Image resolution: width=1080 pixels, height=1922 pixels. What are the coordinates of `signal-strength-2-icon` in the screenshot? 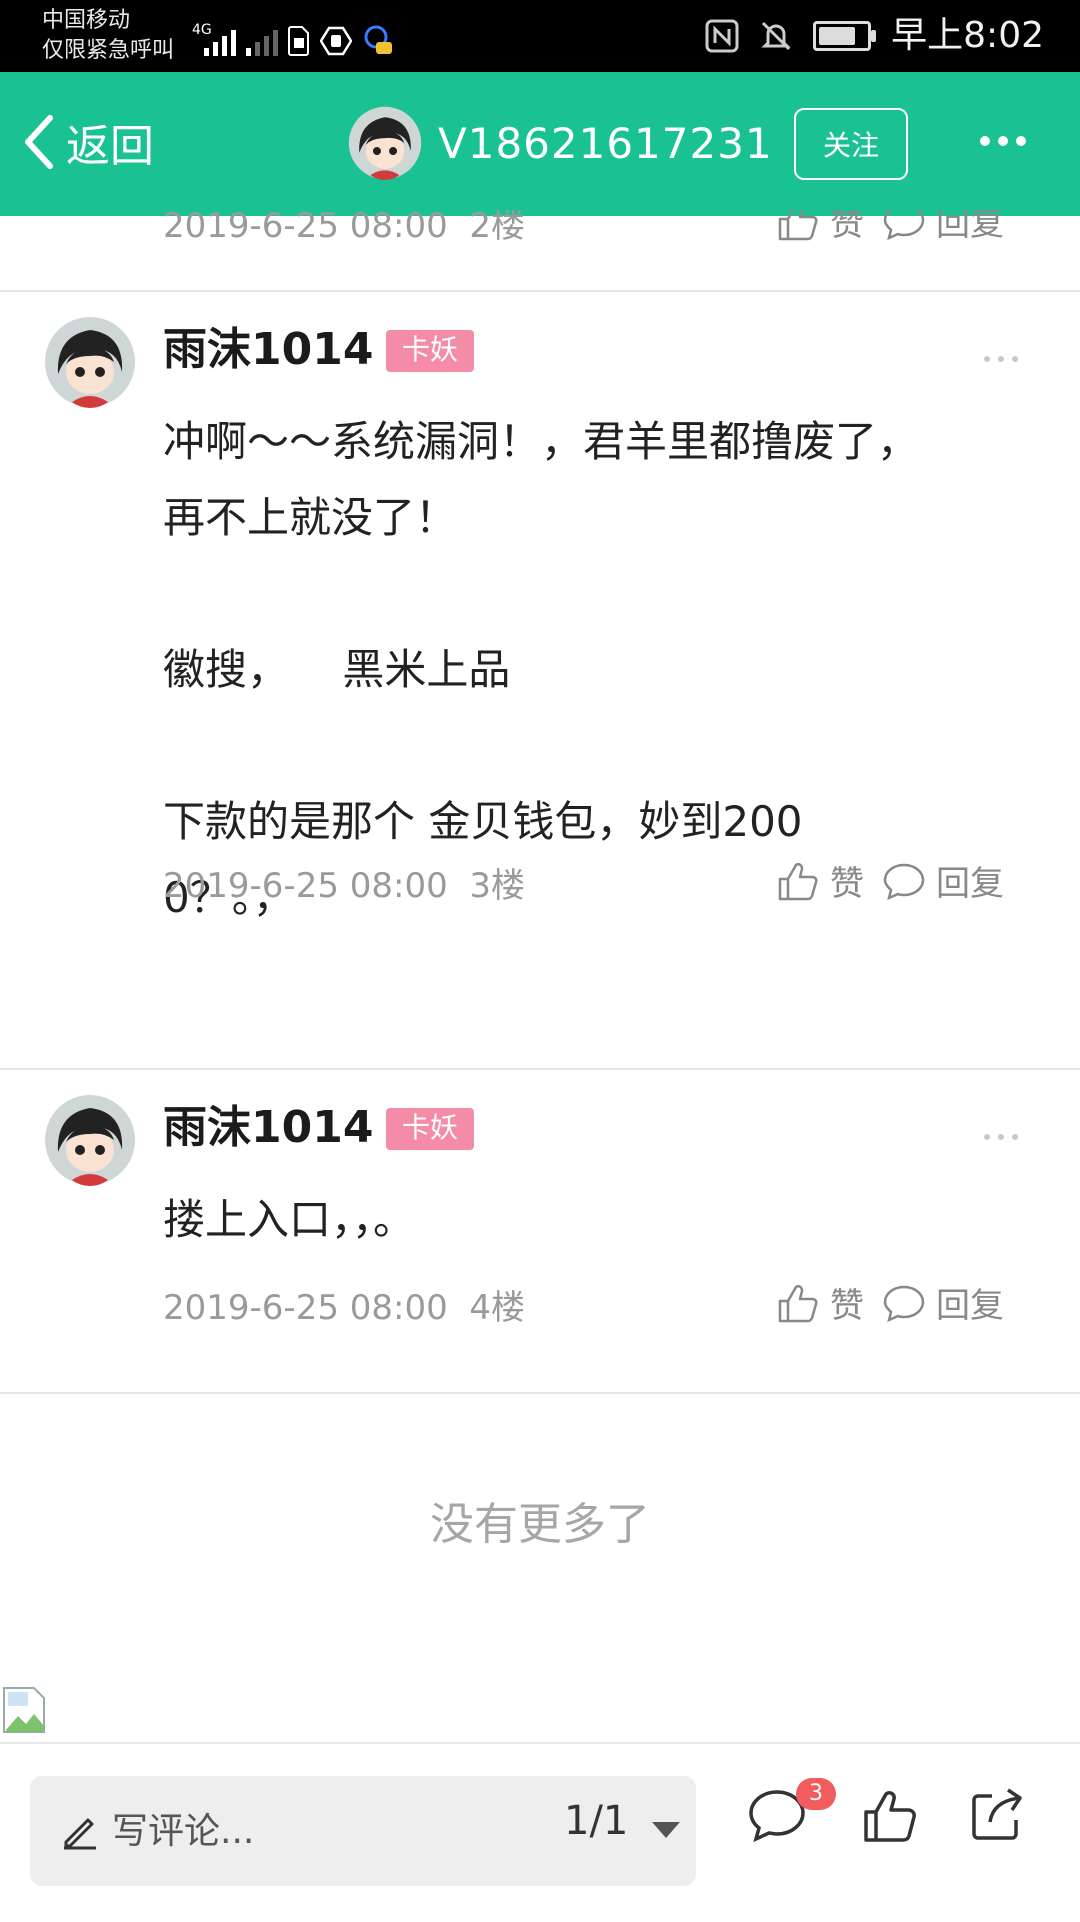 It's located at (262, 41).